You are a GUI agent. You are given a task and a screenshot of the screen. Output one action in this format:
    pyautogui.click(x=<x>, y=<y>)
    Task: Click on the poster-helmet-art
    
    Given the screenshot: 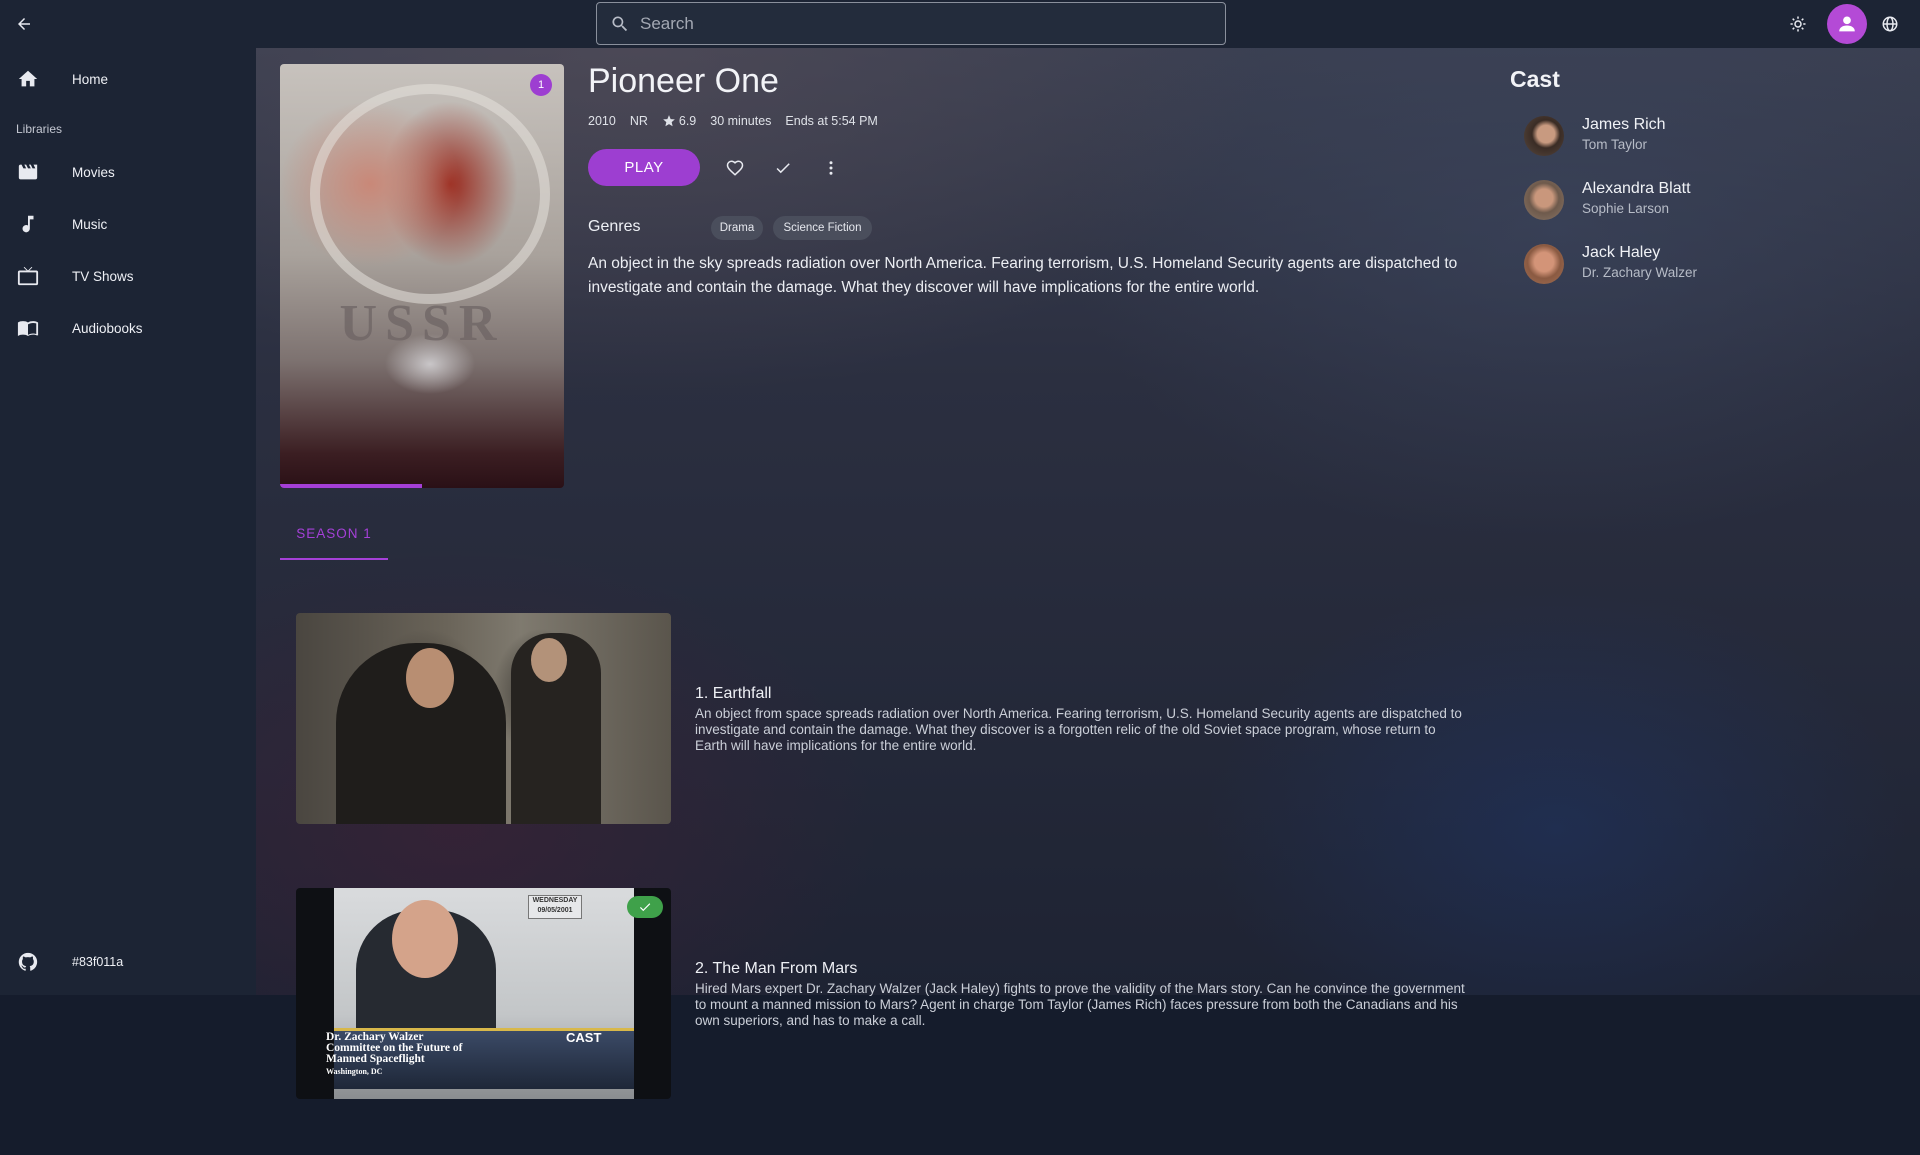 What is the action you would take?
    pyautogui.click(x=430, y=194)
    